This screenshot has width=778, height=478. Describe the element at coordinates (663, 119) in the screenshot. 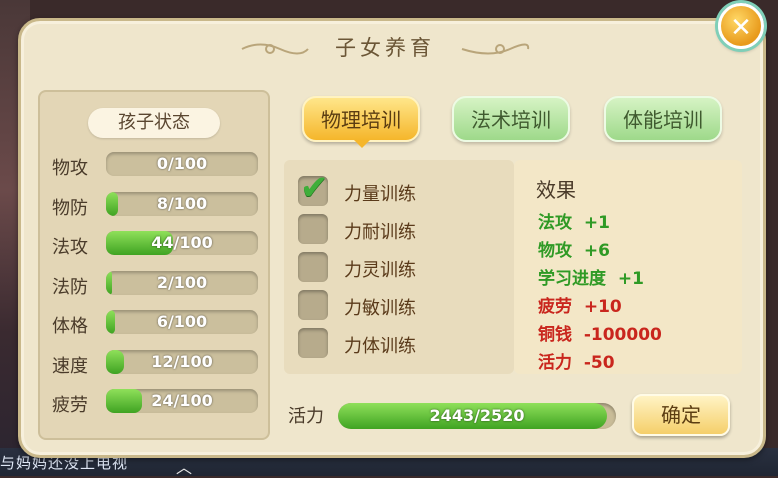

I see `tab-stamina-training: 体能培训` at that location.